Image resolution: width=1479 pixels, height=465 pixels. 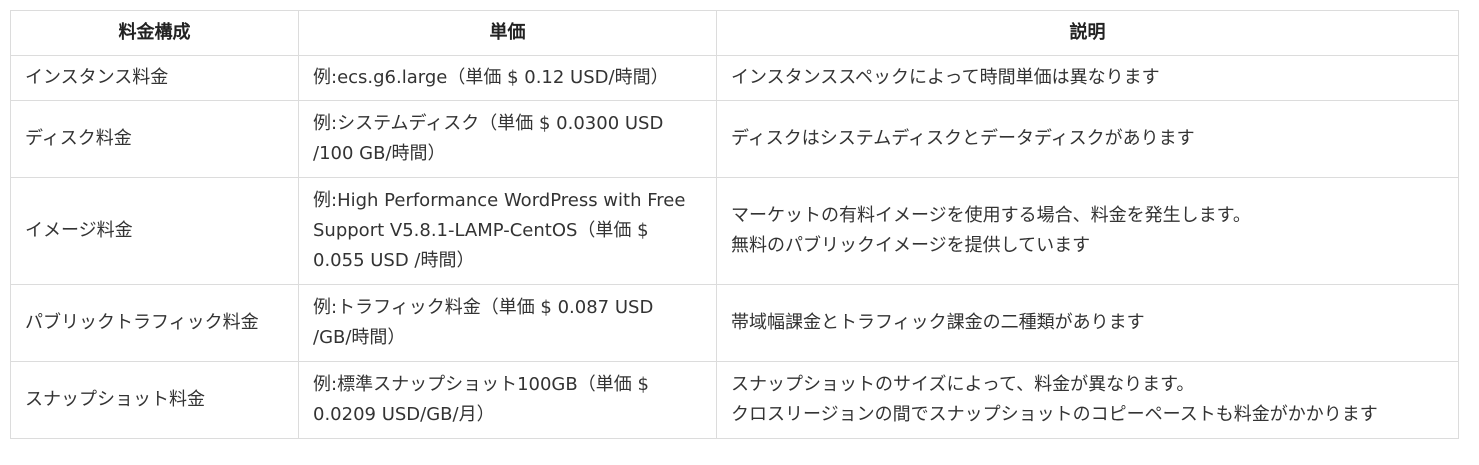 I want to click on description-line: マーケットの有料イメージを使用する場合、料金を発生します。, so click(x=991, y=215).